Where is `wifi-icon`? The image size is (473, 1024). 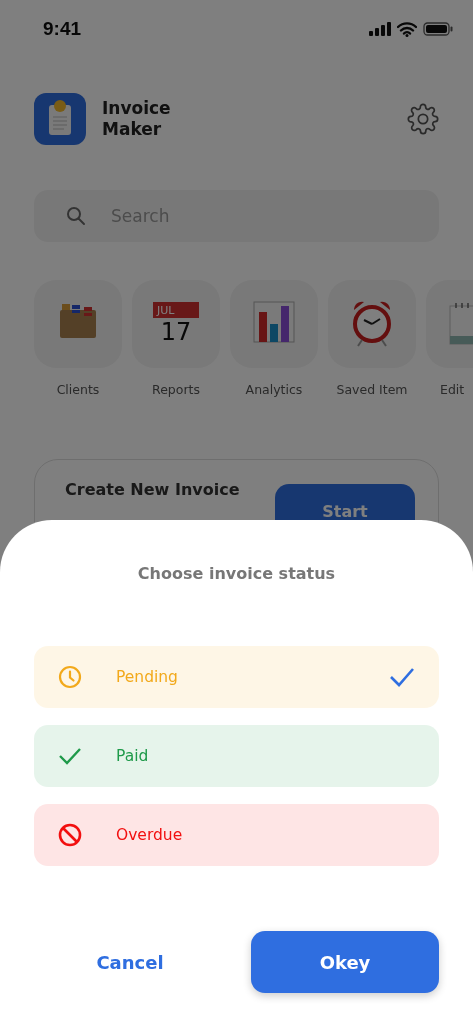 wifi-icon is located at coordinates (407, 29).